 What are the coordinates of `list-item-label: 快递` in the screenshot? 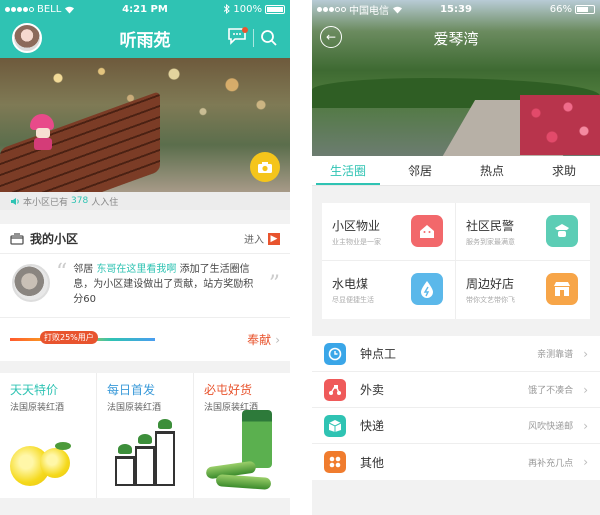 It's located at (372, 426).